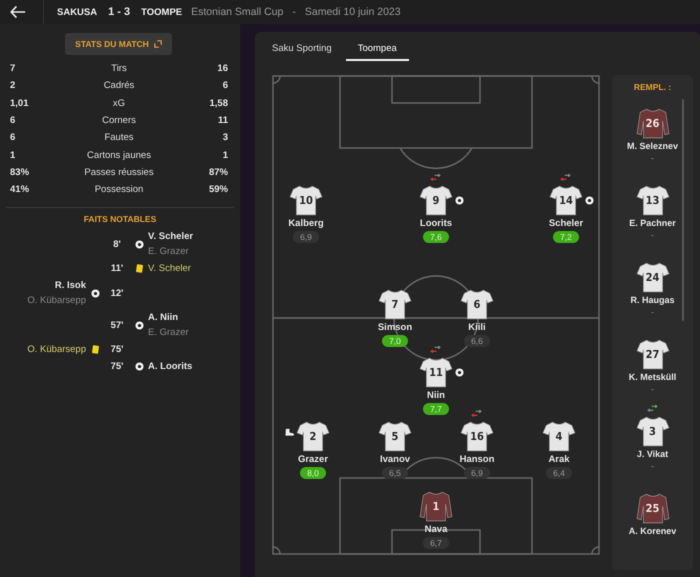  What do you see at coordinates (118, 44) in the screenshot?
I see `stats-button: STATS DU MATCH` at bounding box center [118, 44].